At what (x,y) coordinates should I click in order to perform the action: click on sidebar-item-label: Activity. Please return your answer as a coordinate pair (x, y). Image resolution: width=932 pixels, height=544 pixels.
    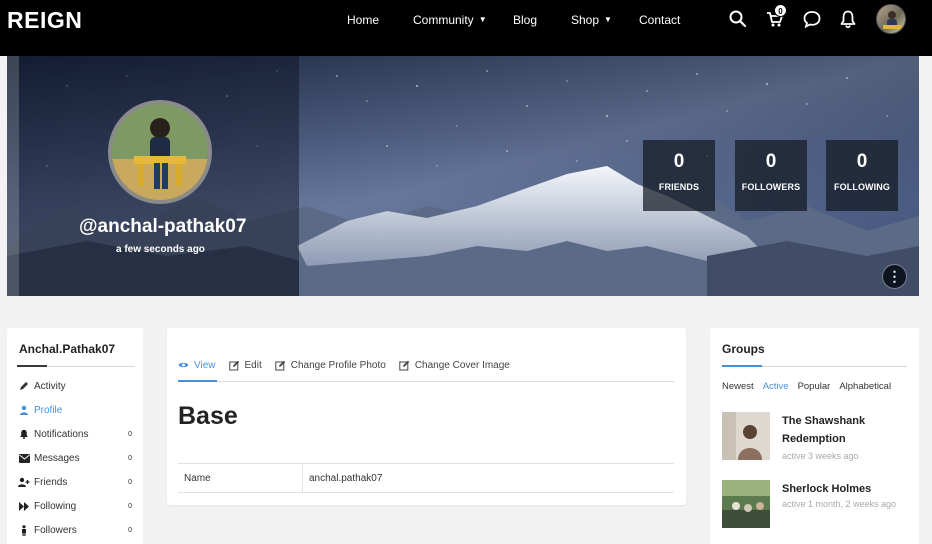
    Looking at the image, I should click on (50, 386).